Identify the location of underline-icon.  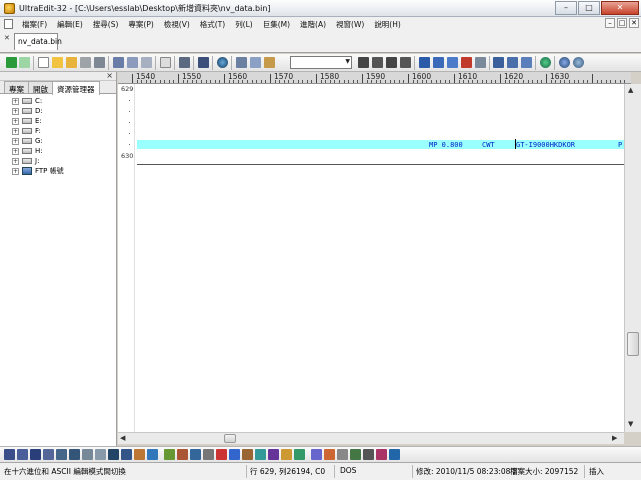
(35, 454).